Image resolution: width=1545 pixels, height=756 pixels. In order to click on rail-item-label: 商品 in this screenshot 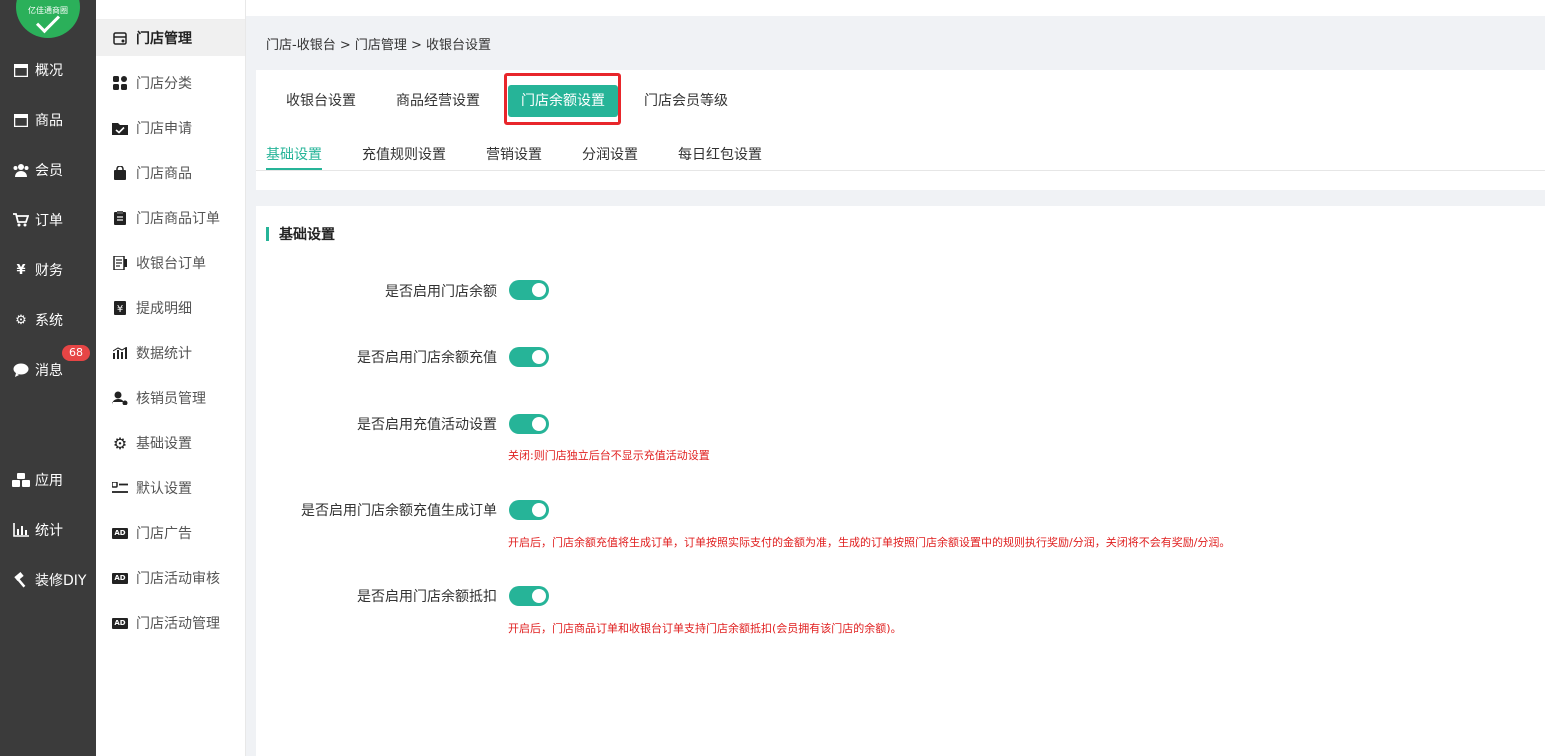, I will do `click(49, 121)`.